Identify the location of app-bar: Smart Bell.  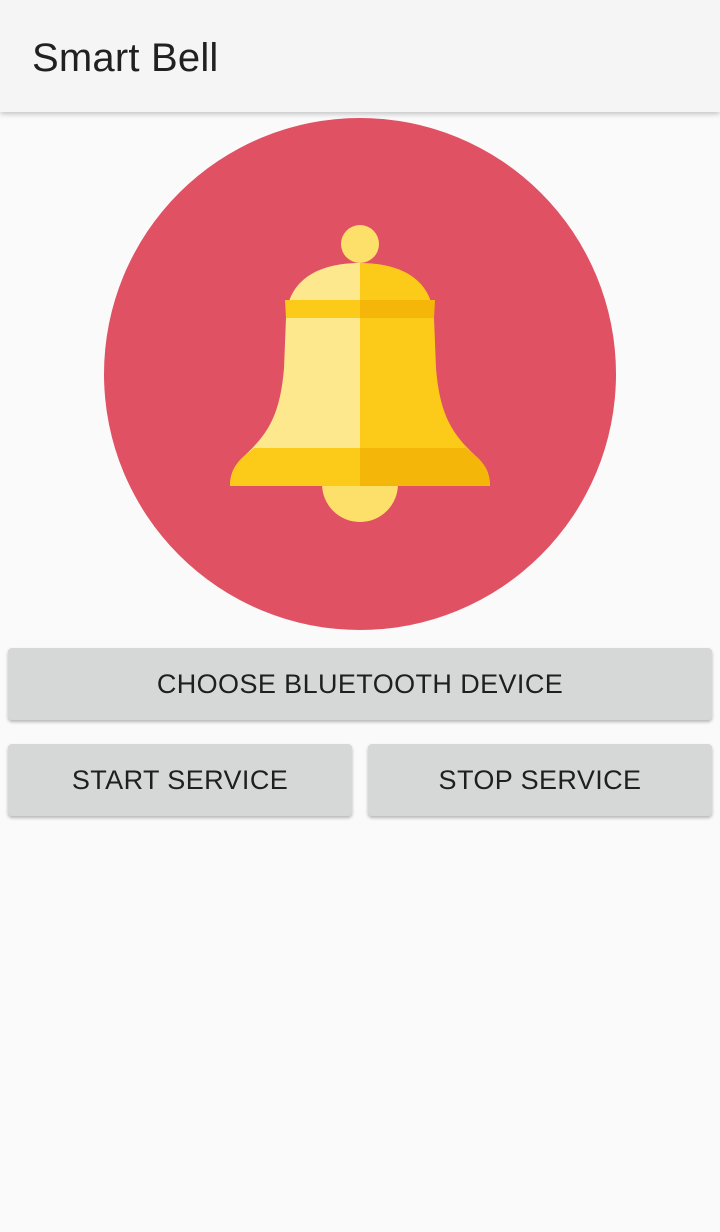
(360, 56).